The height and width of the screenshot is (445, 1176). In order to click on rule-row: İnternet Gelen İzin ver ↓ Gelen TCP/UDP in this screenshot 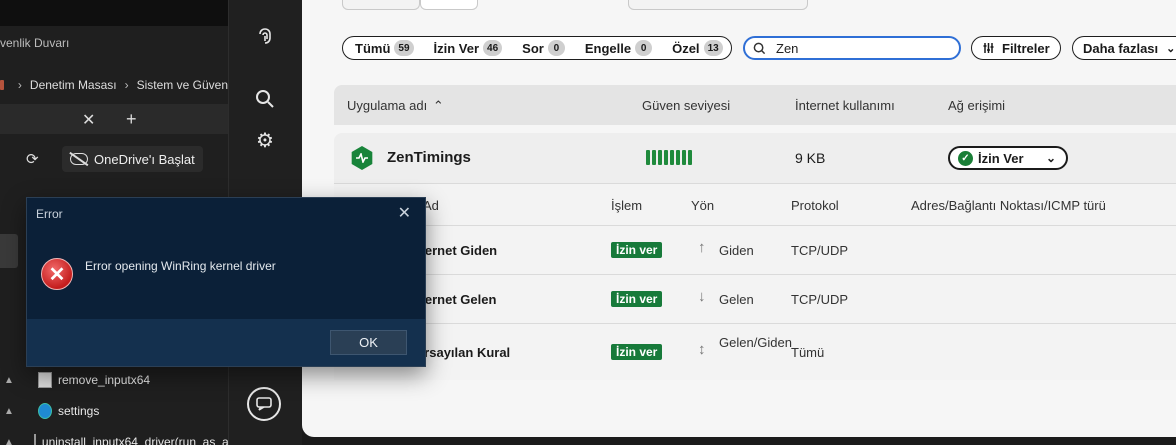, I will do `click(755, 299)`.